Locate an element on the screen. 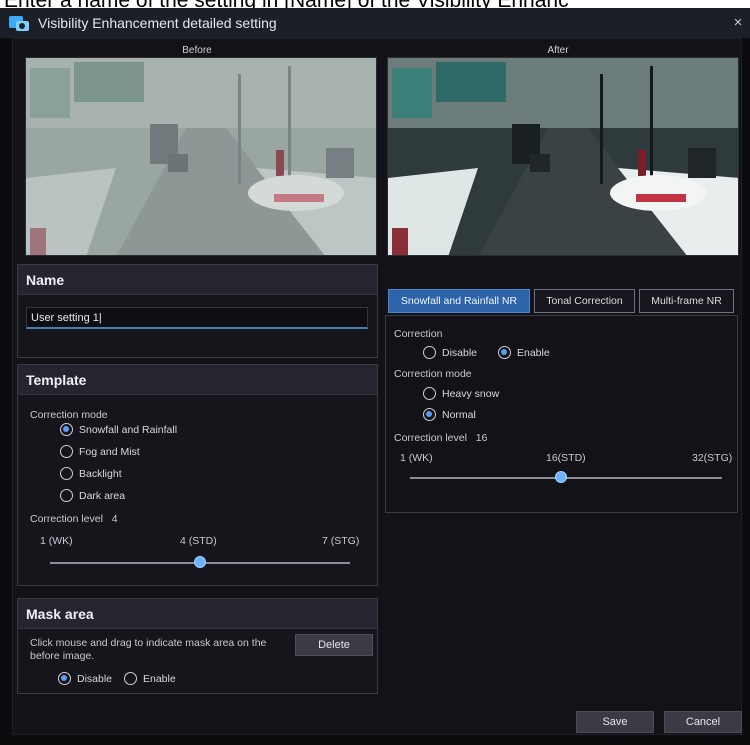 Image resolution: width=750 pixels, height=745 pixels. radio-mask-disable: Disable is located at coordinates (85, 678).